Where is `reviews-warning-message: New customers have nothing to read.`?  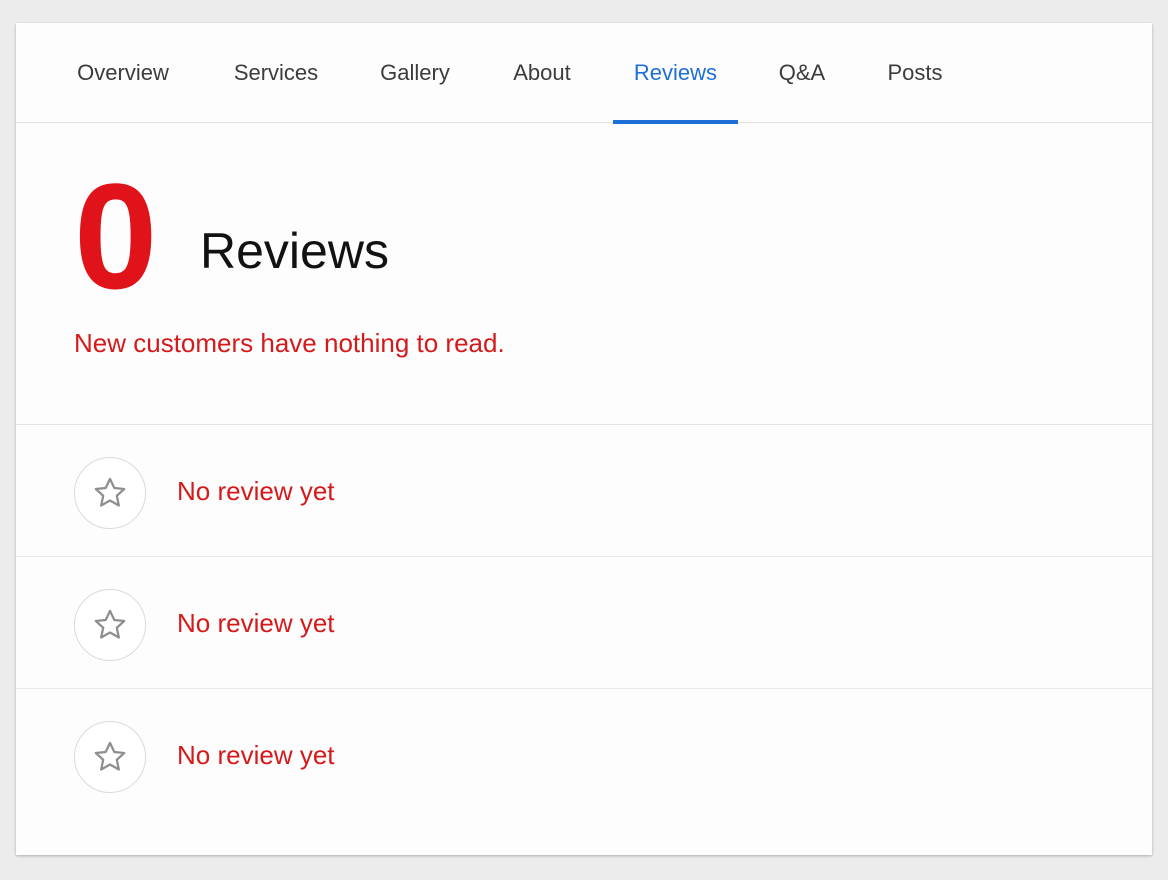 reviews-warning-message: New customers have nothing to read. is located at coordinates (289, 343).